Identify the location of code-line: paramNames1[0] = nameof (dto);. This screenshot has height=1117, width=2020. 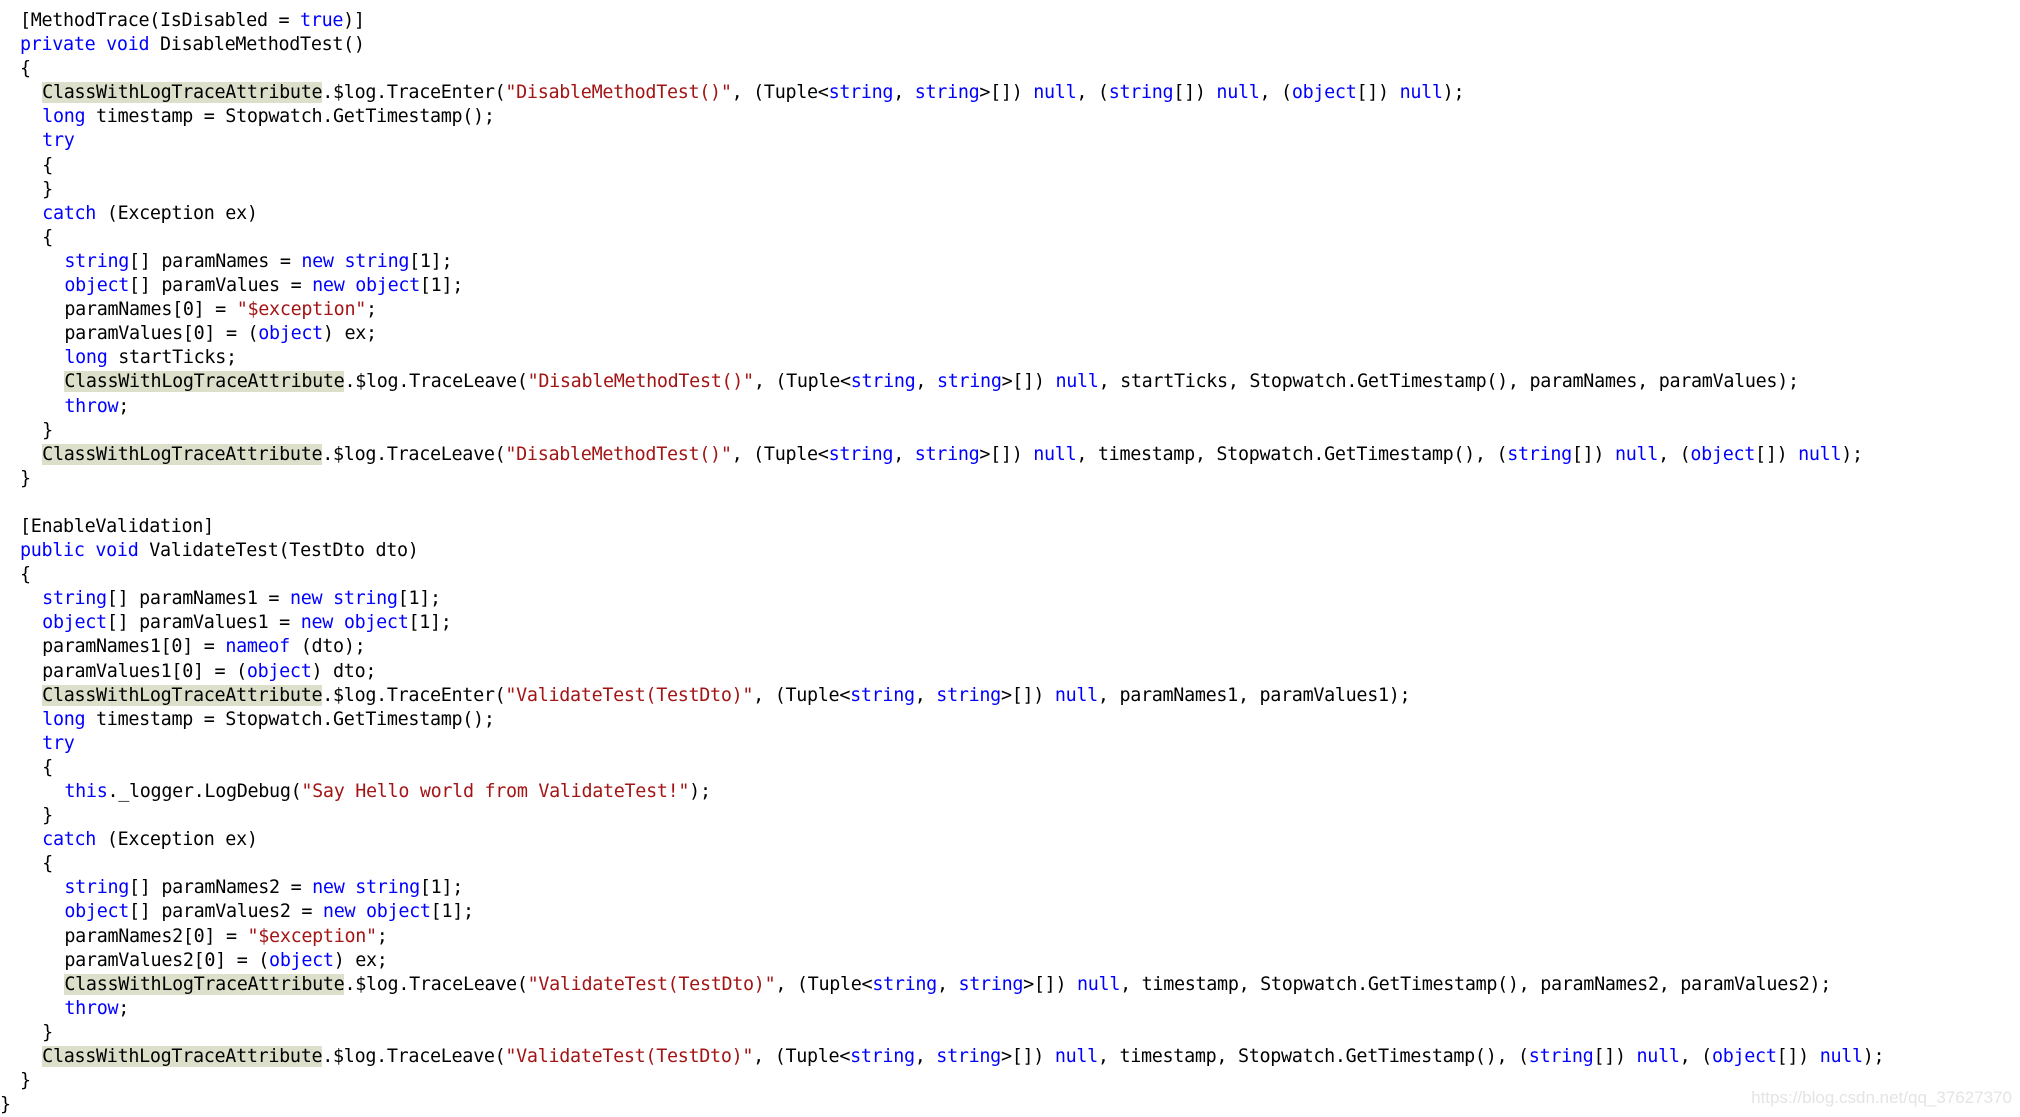
(942, 647).